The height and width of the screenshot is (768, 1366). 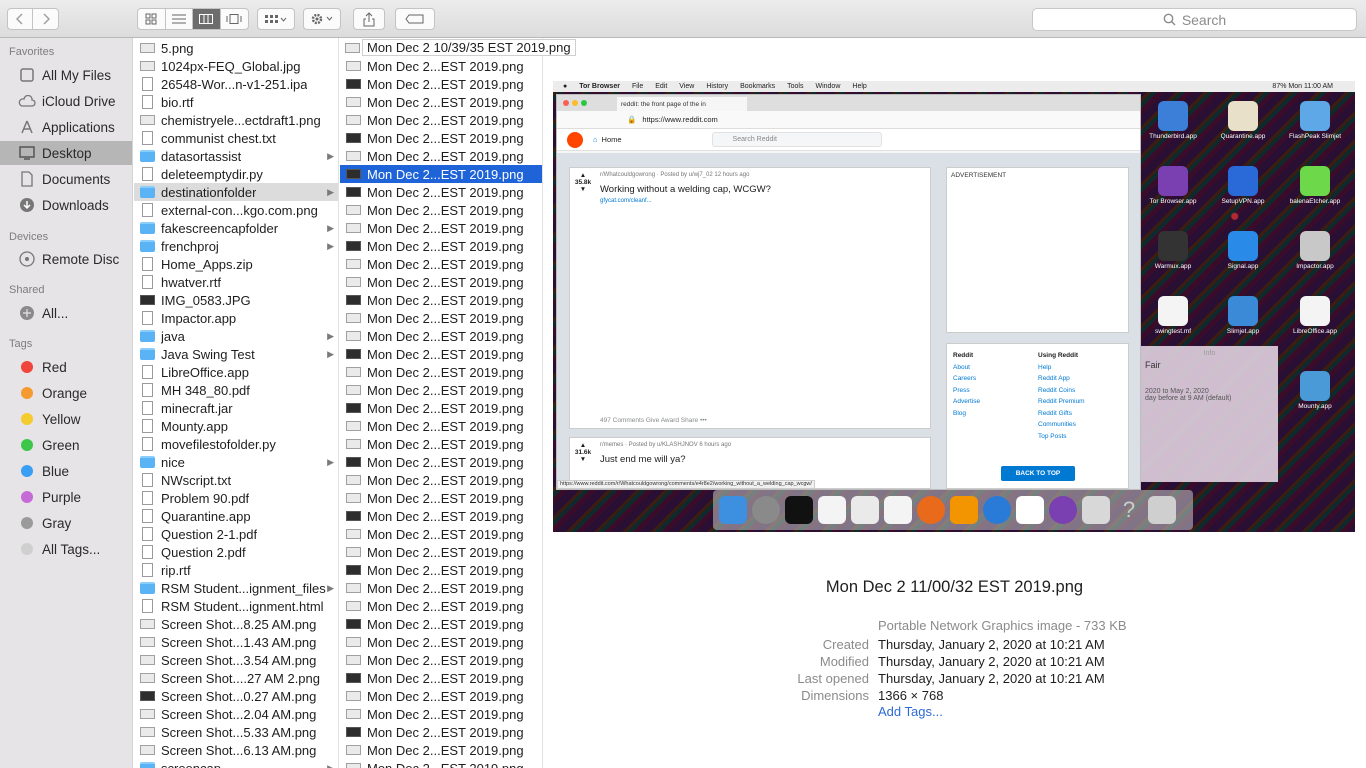 What do you see at coordinates (415, 19) in the screenshot?
I see `tags-button` at bounding box center [415, 19].